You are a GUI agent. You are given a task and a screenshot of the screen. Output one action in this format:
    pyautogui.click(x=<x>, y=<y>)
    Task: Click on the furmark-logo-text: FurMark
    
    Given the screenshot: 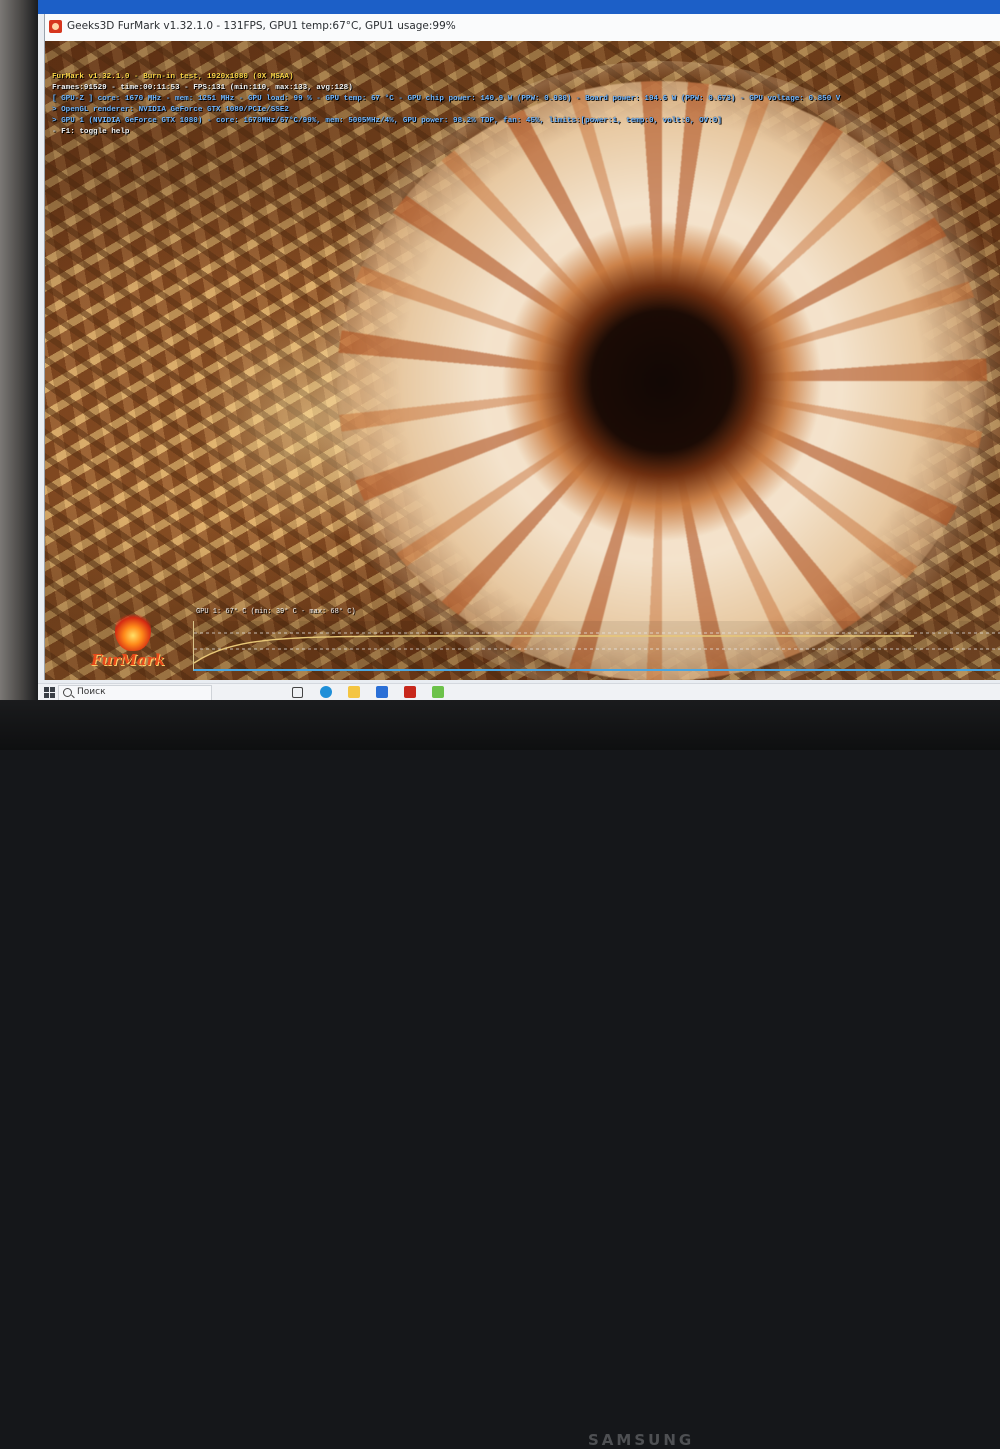 What is the action you would take?
    pyautogui.click(x=128, y=660)
    